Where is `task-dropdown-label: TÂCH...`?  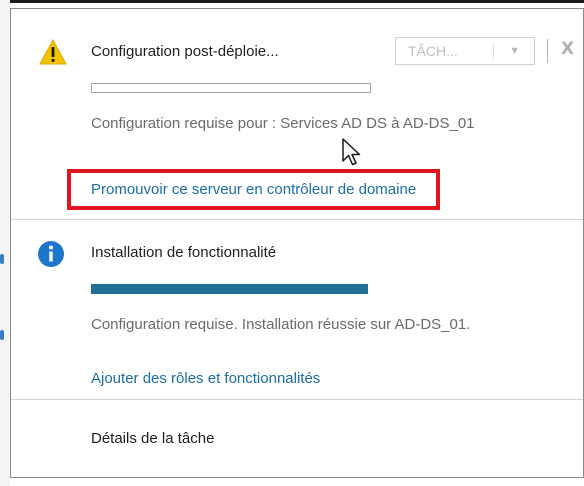 task-dropdown-label: TÂCH... is located at coordinates (433, 51).